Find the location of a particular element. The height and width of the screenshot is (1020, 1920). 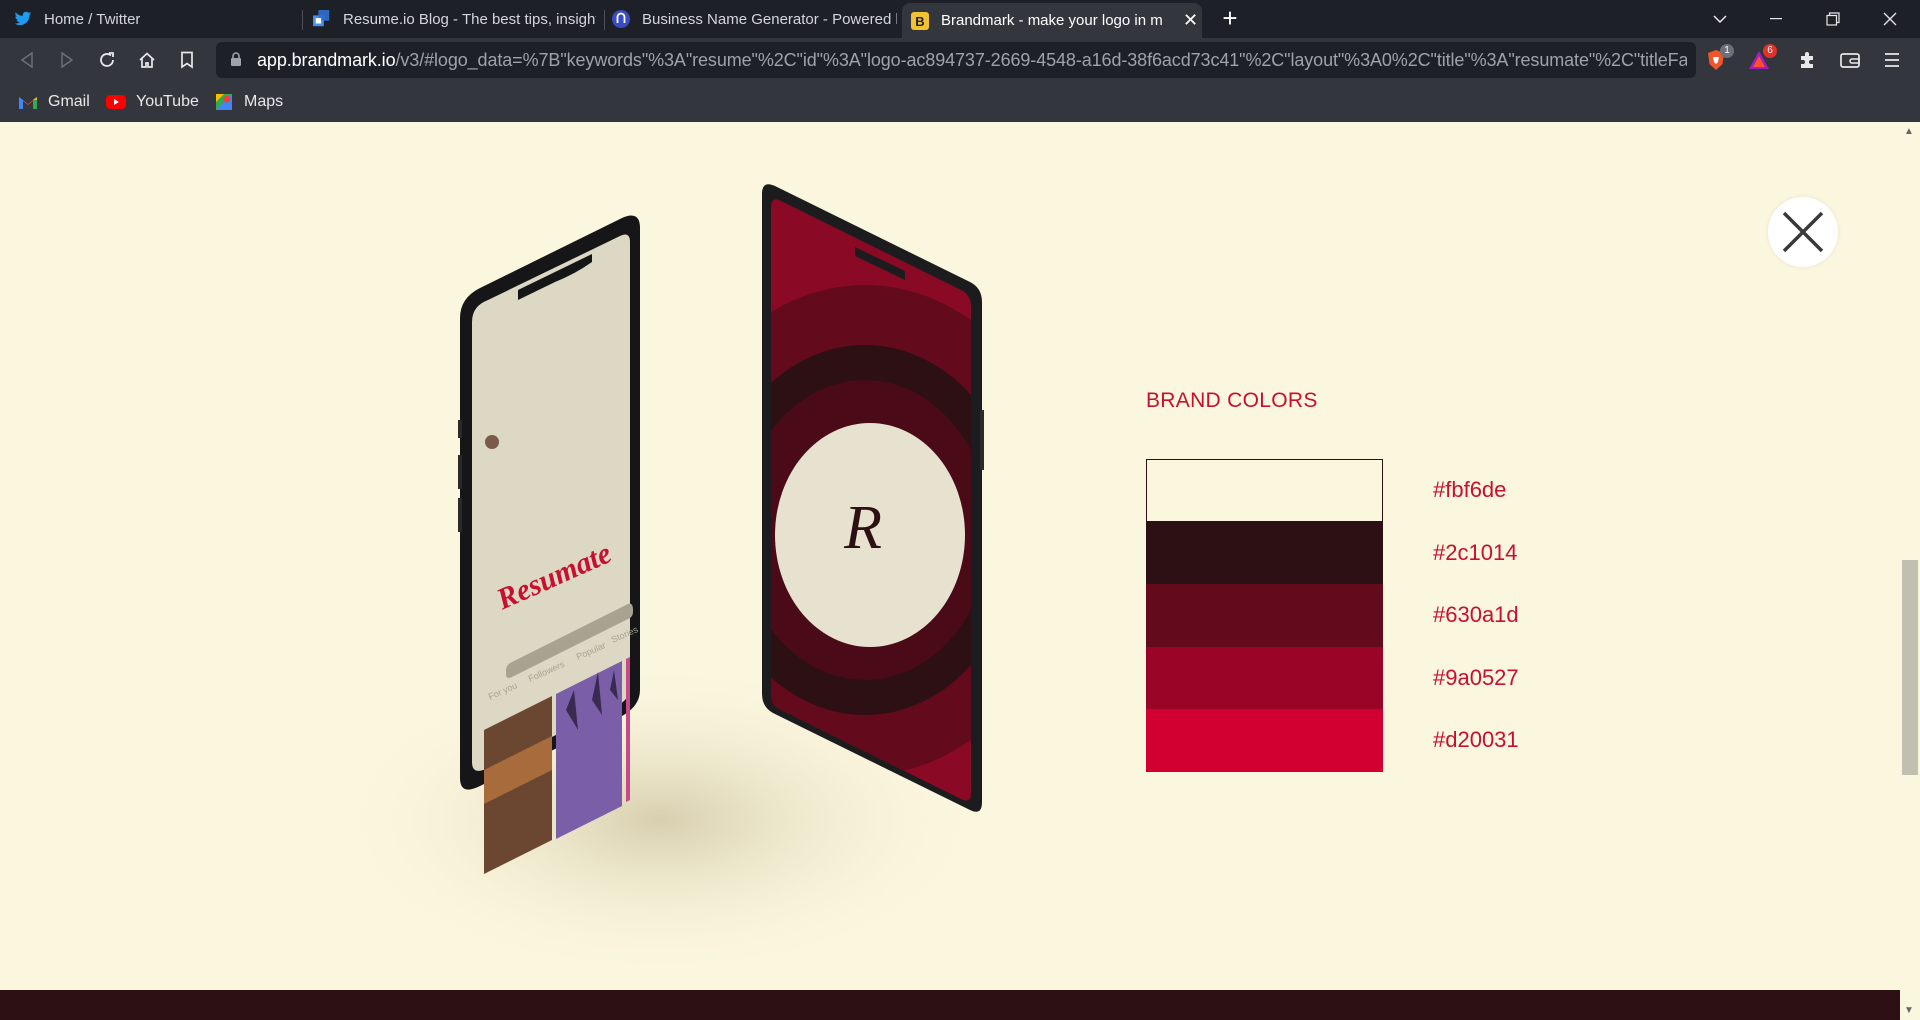

brave-rewards-icon: 6 is located at coordinates (1761, 59).